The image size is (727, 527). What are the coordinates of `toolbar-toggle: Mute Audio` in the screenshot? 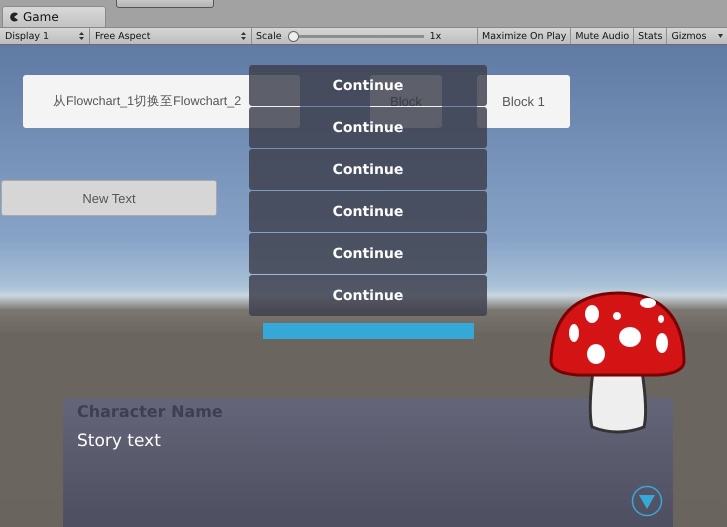 It's located at (602, 36).